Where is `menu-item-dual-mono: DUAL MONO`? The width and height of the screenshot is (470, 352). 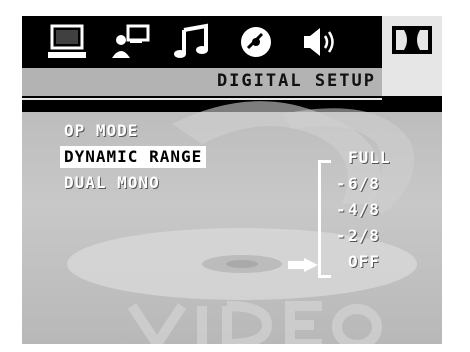 menu-item-dual-mono: DUAL MONO is located at coordinates (112, 183).